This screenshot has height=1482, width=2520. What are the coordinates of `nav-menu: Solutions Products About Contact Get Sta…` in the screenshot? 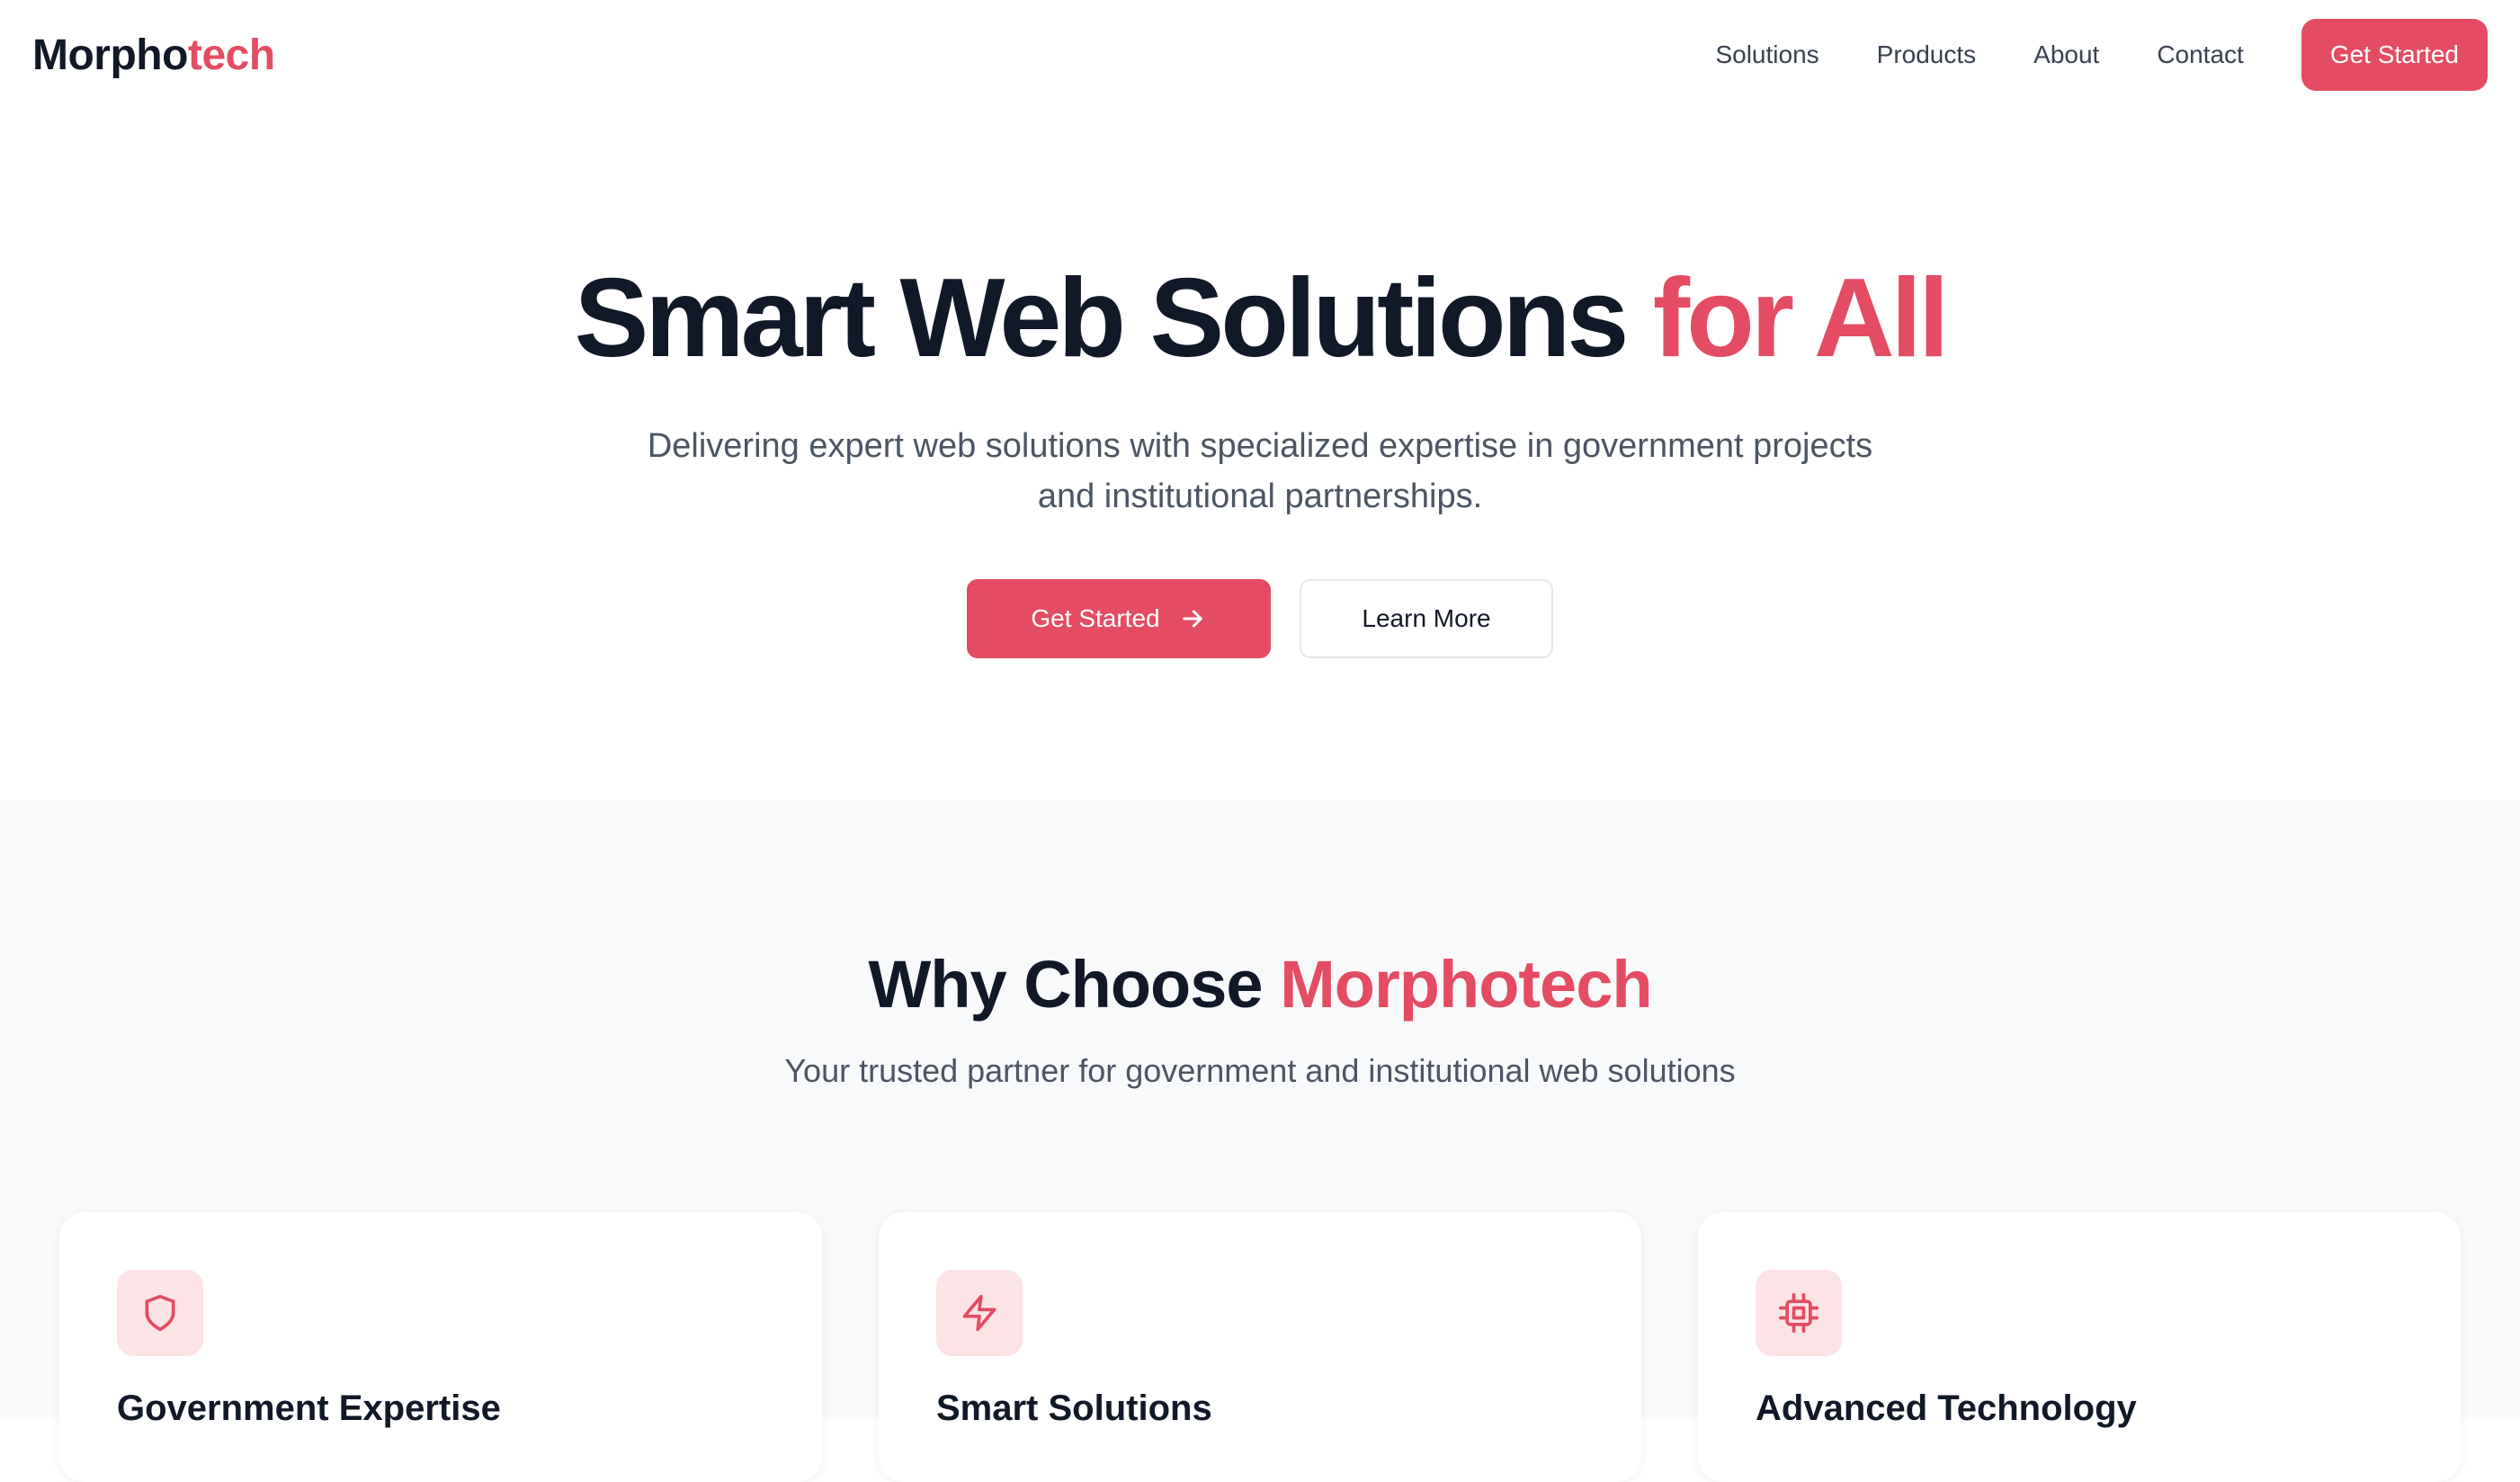 It's located at (2102, 55).